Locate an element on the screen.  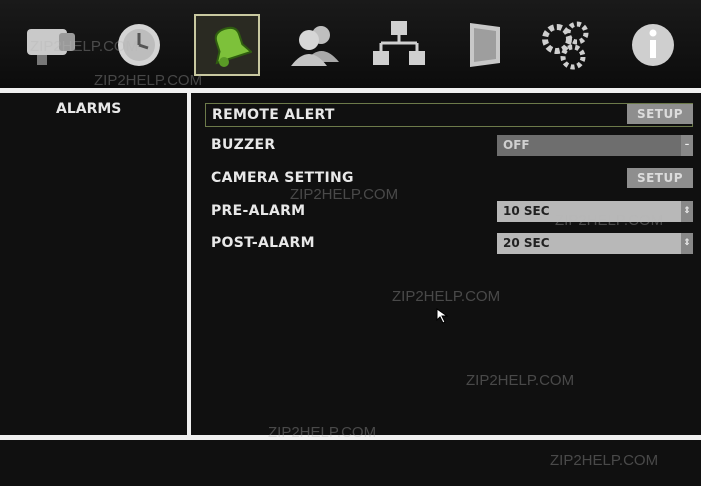
alarm-bell-icon is located at coordinates (233, 46).